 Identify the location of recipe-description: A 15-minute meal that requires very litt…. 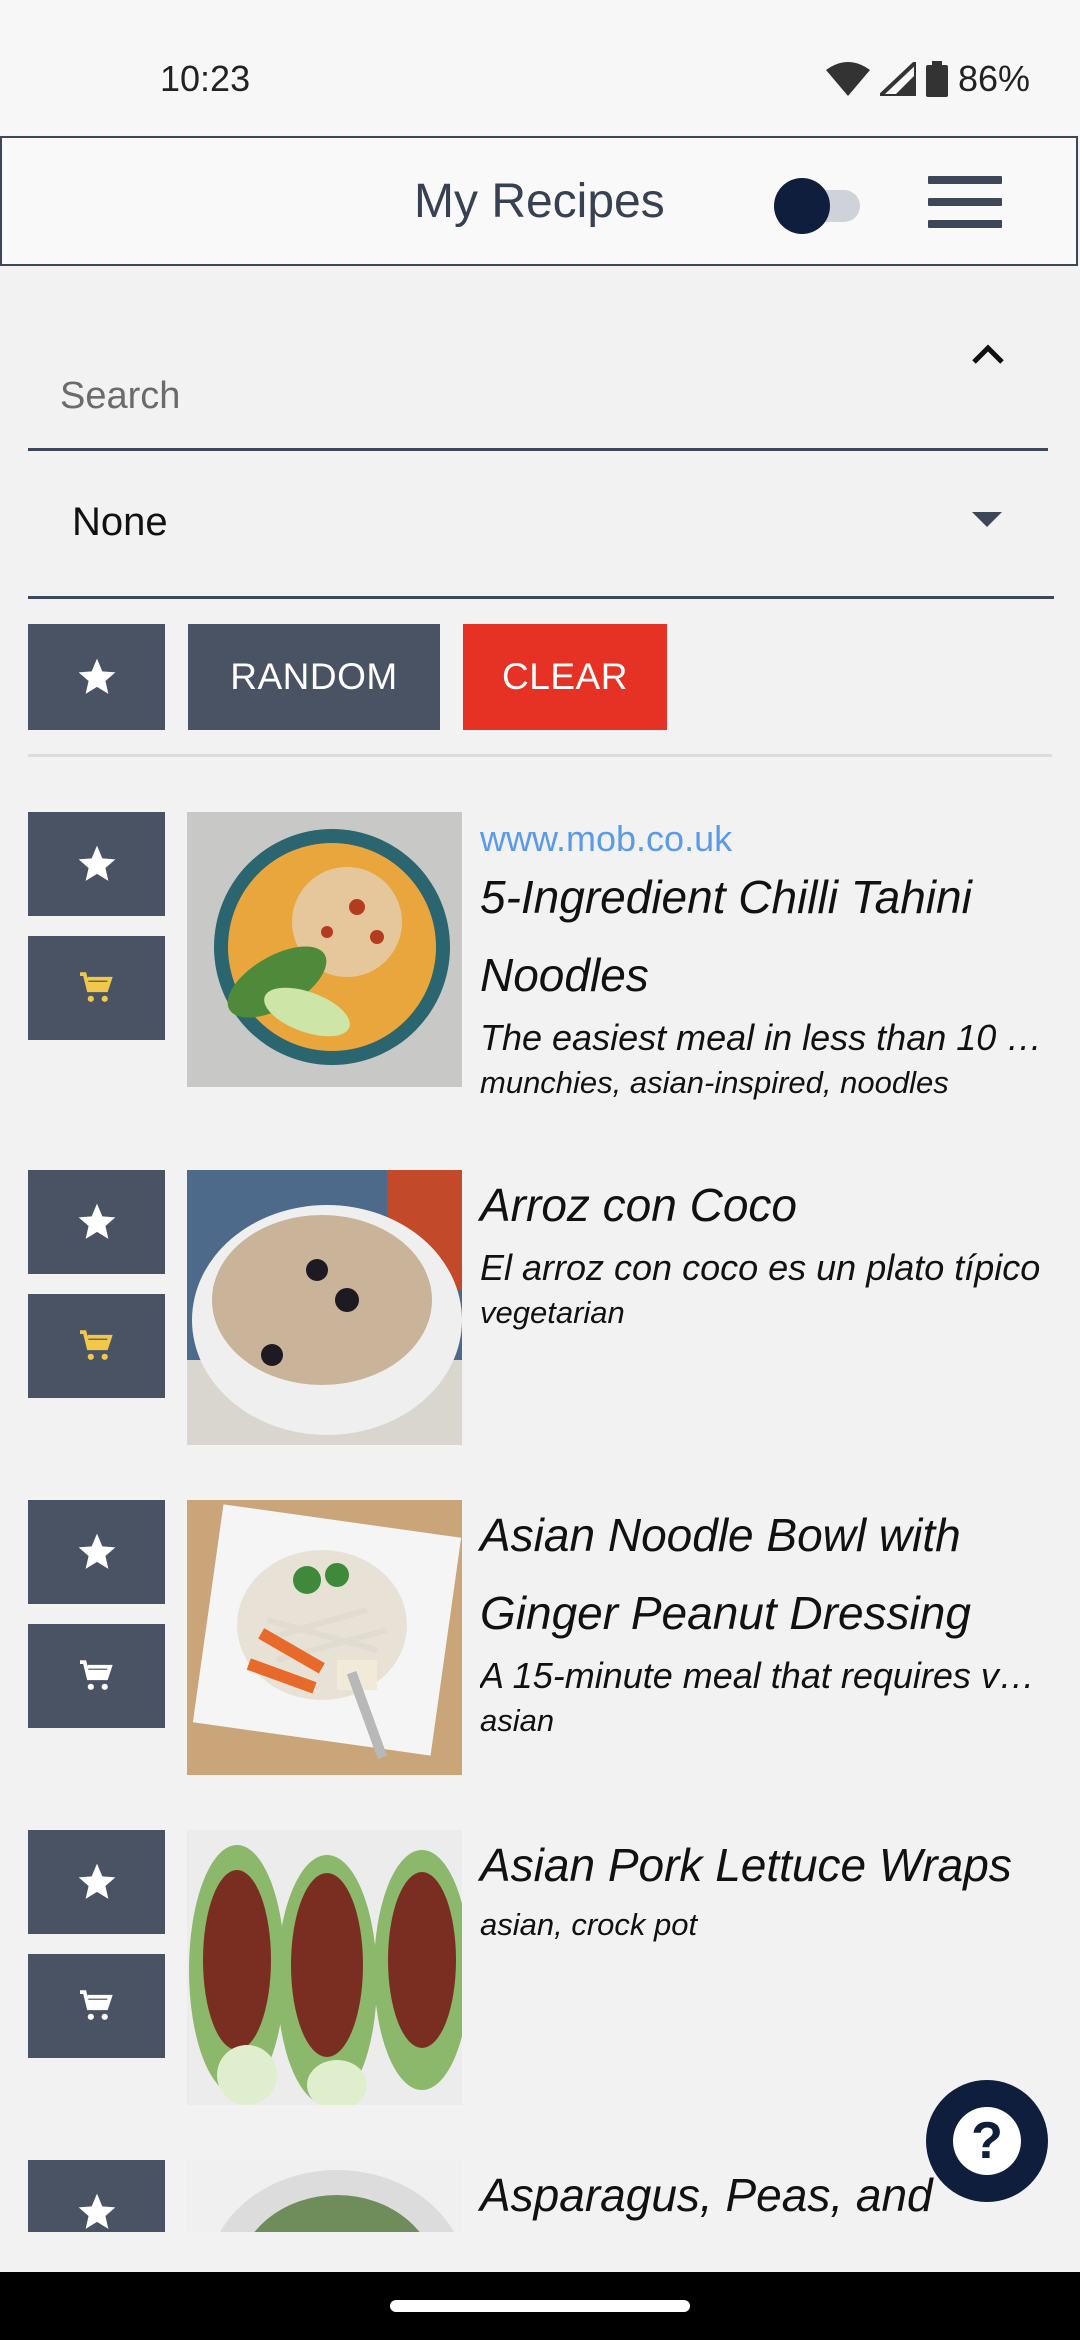
(765, 1675).